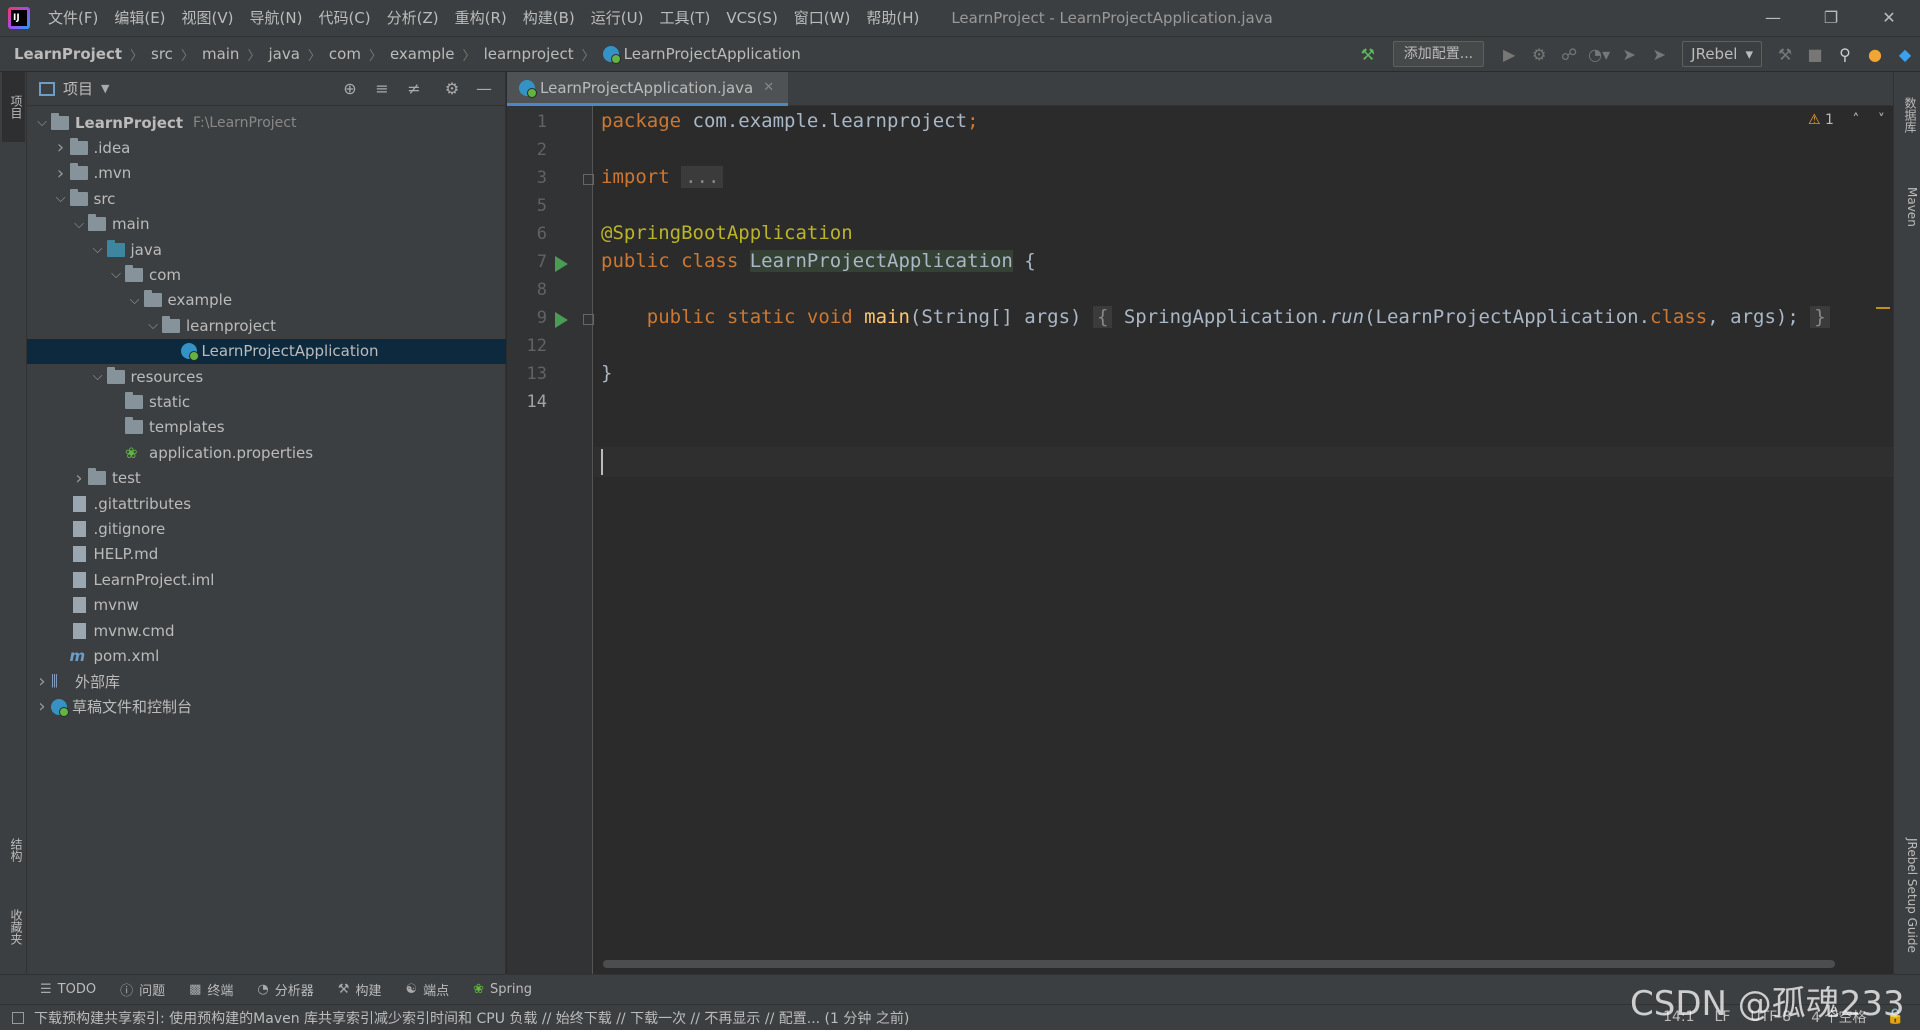 The image size is (1920, 1030). Describe the element at coordinates (1722, 54) in the screenshot. I see `jrebel-dropdown: JRebel ▾` at that location.